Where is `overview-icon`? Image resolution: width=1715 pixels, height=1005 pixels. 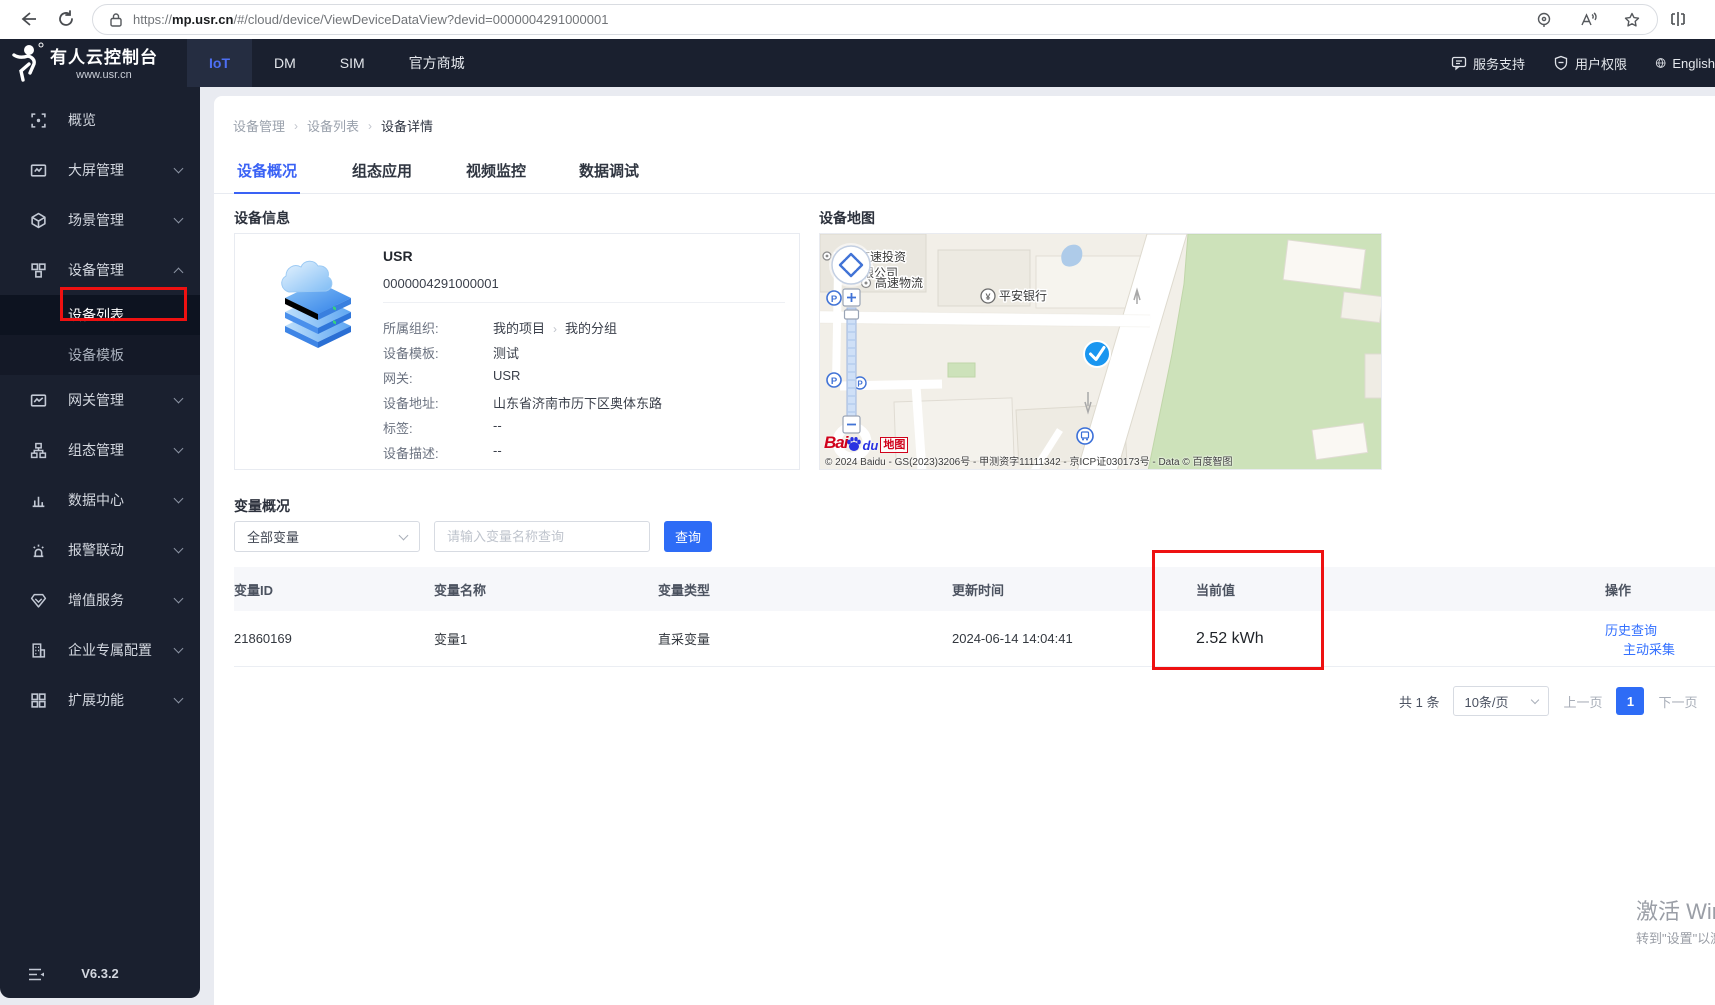
overview-icon is located at coordinates (38, 120).